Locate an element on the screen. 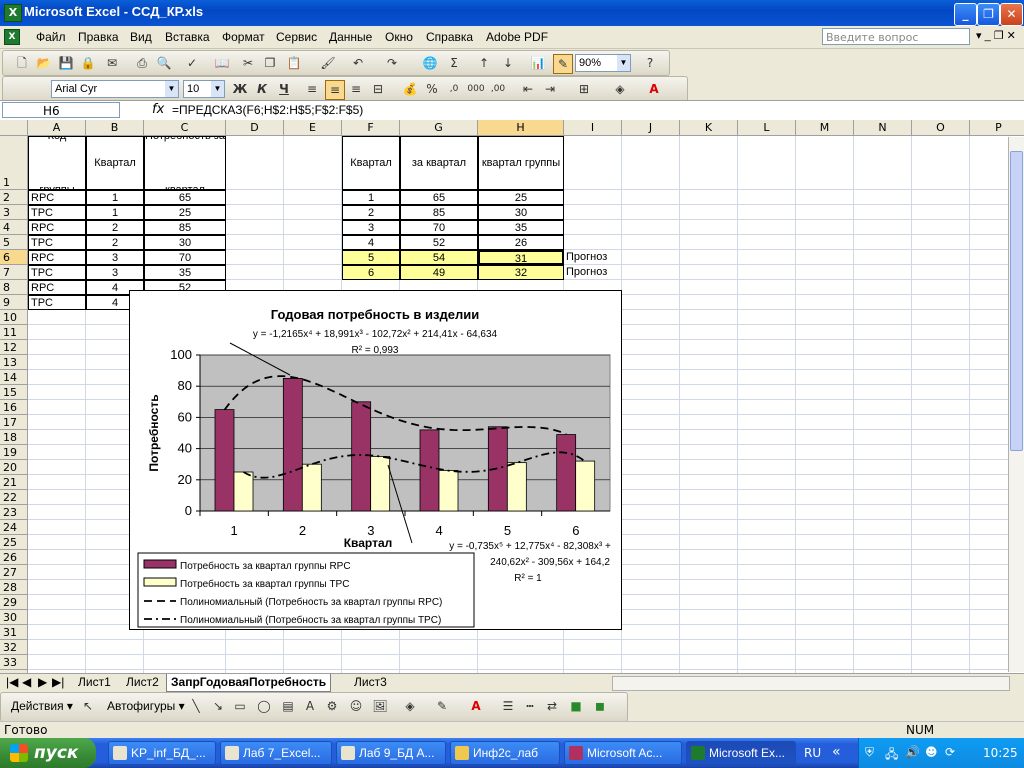  line-style-icon: ☰ is located at coordinates (508, 706).